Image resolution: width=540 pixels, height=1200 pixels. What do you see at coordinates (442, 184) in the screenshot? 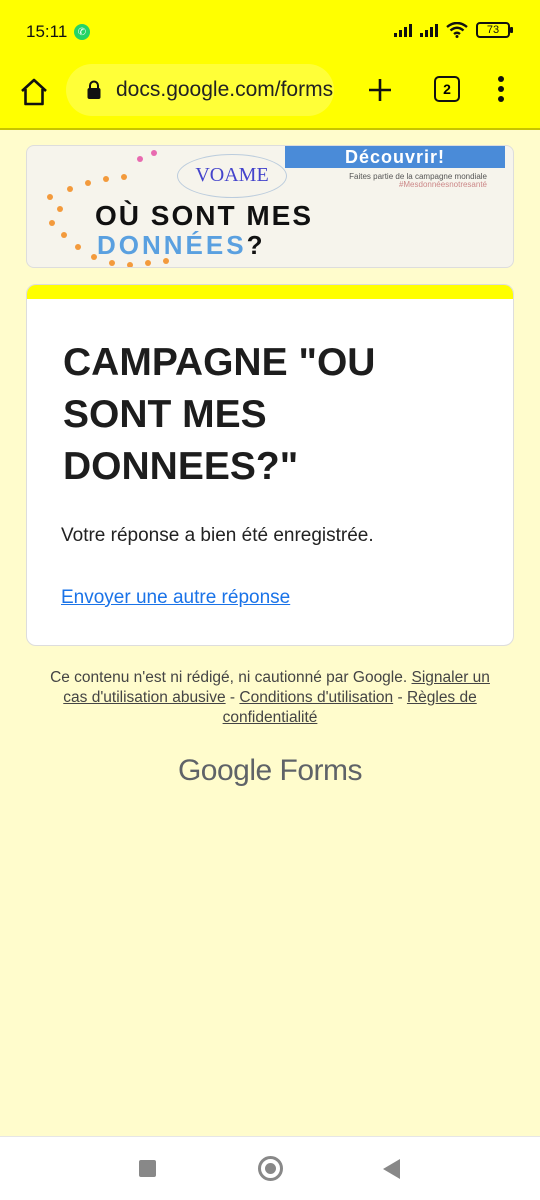
I see `banner-hashtag: #Mesdonnéesnotresanté` at bounding box center [442, 184].